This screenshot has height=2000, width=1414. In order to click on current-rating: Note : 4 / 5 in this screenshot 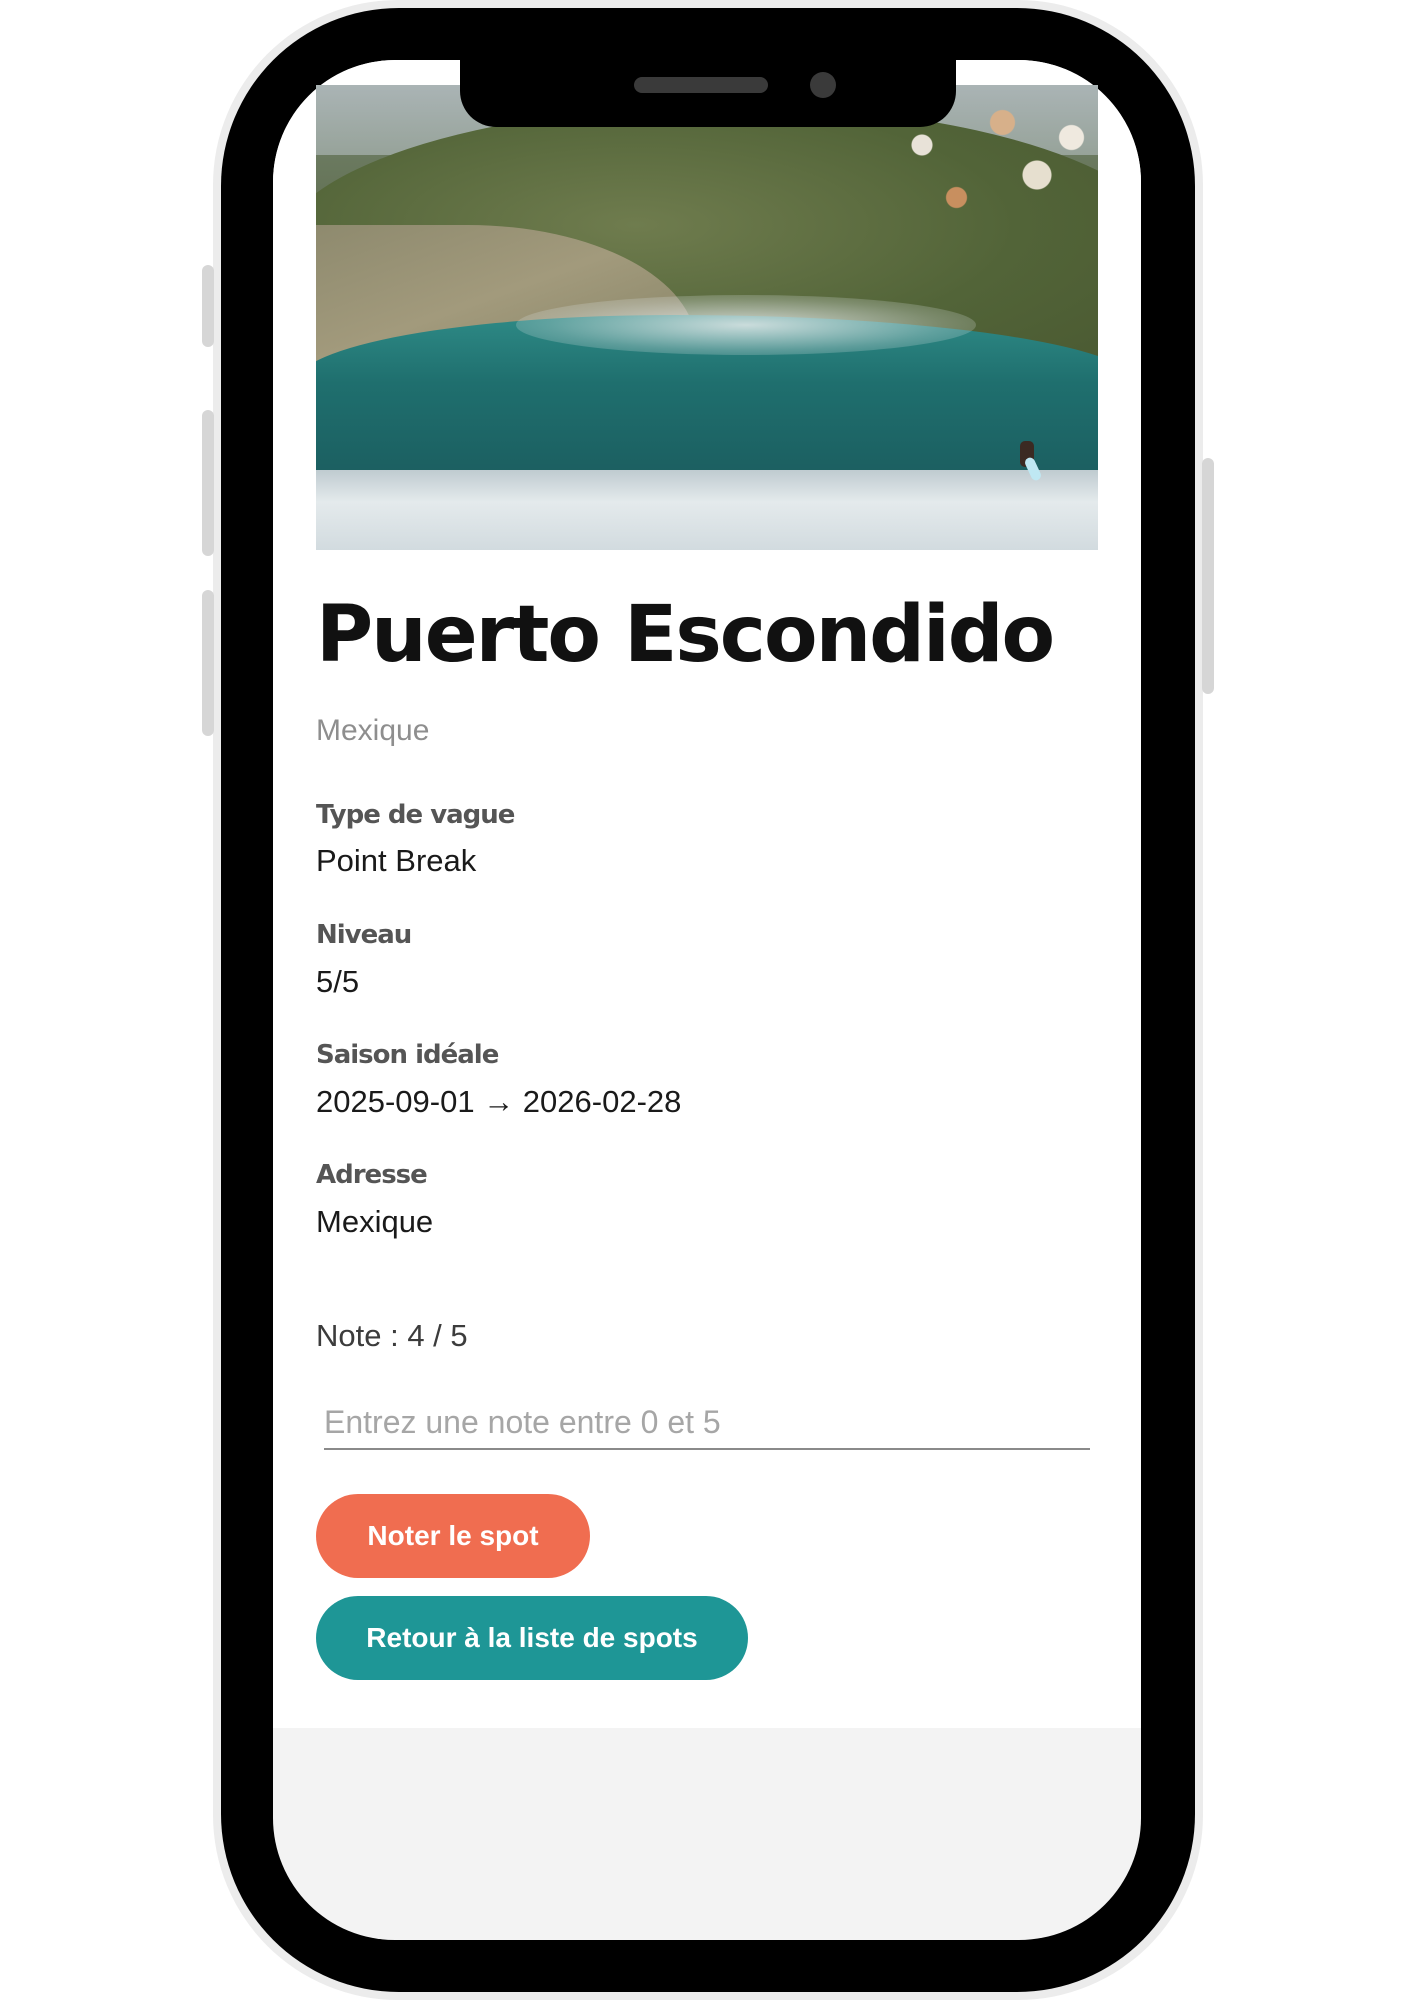, I will do `click(392, 1335)`.